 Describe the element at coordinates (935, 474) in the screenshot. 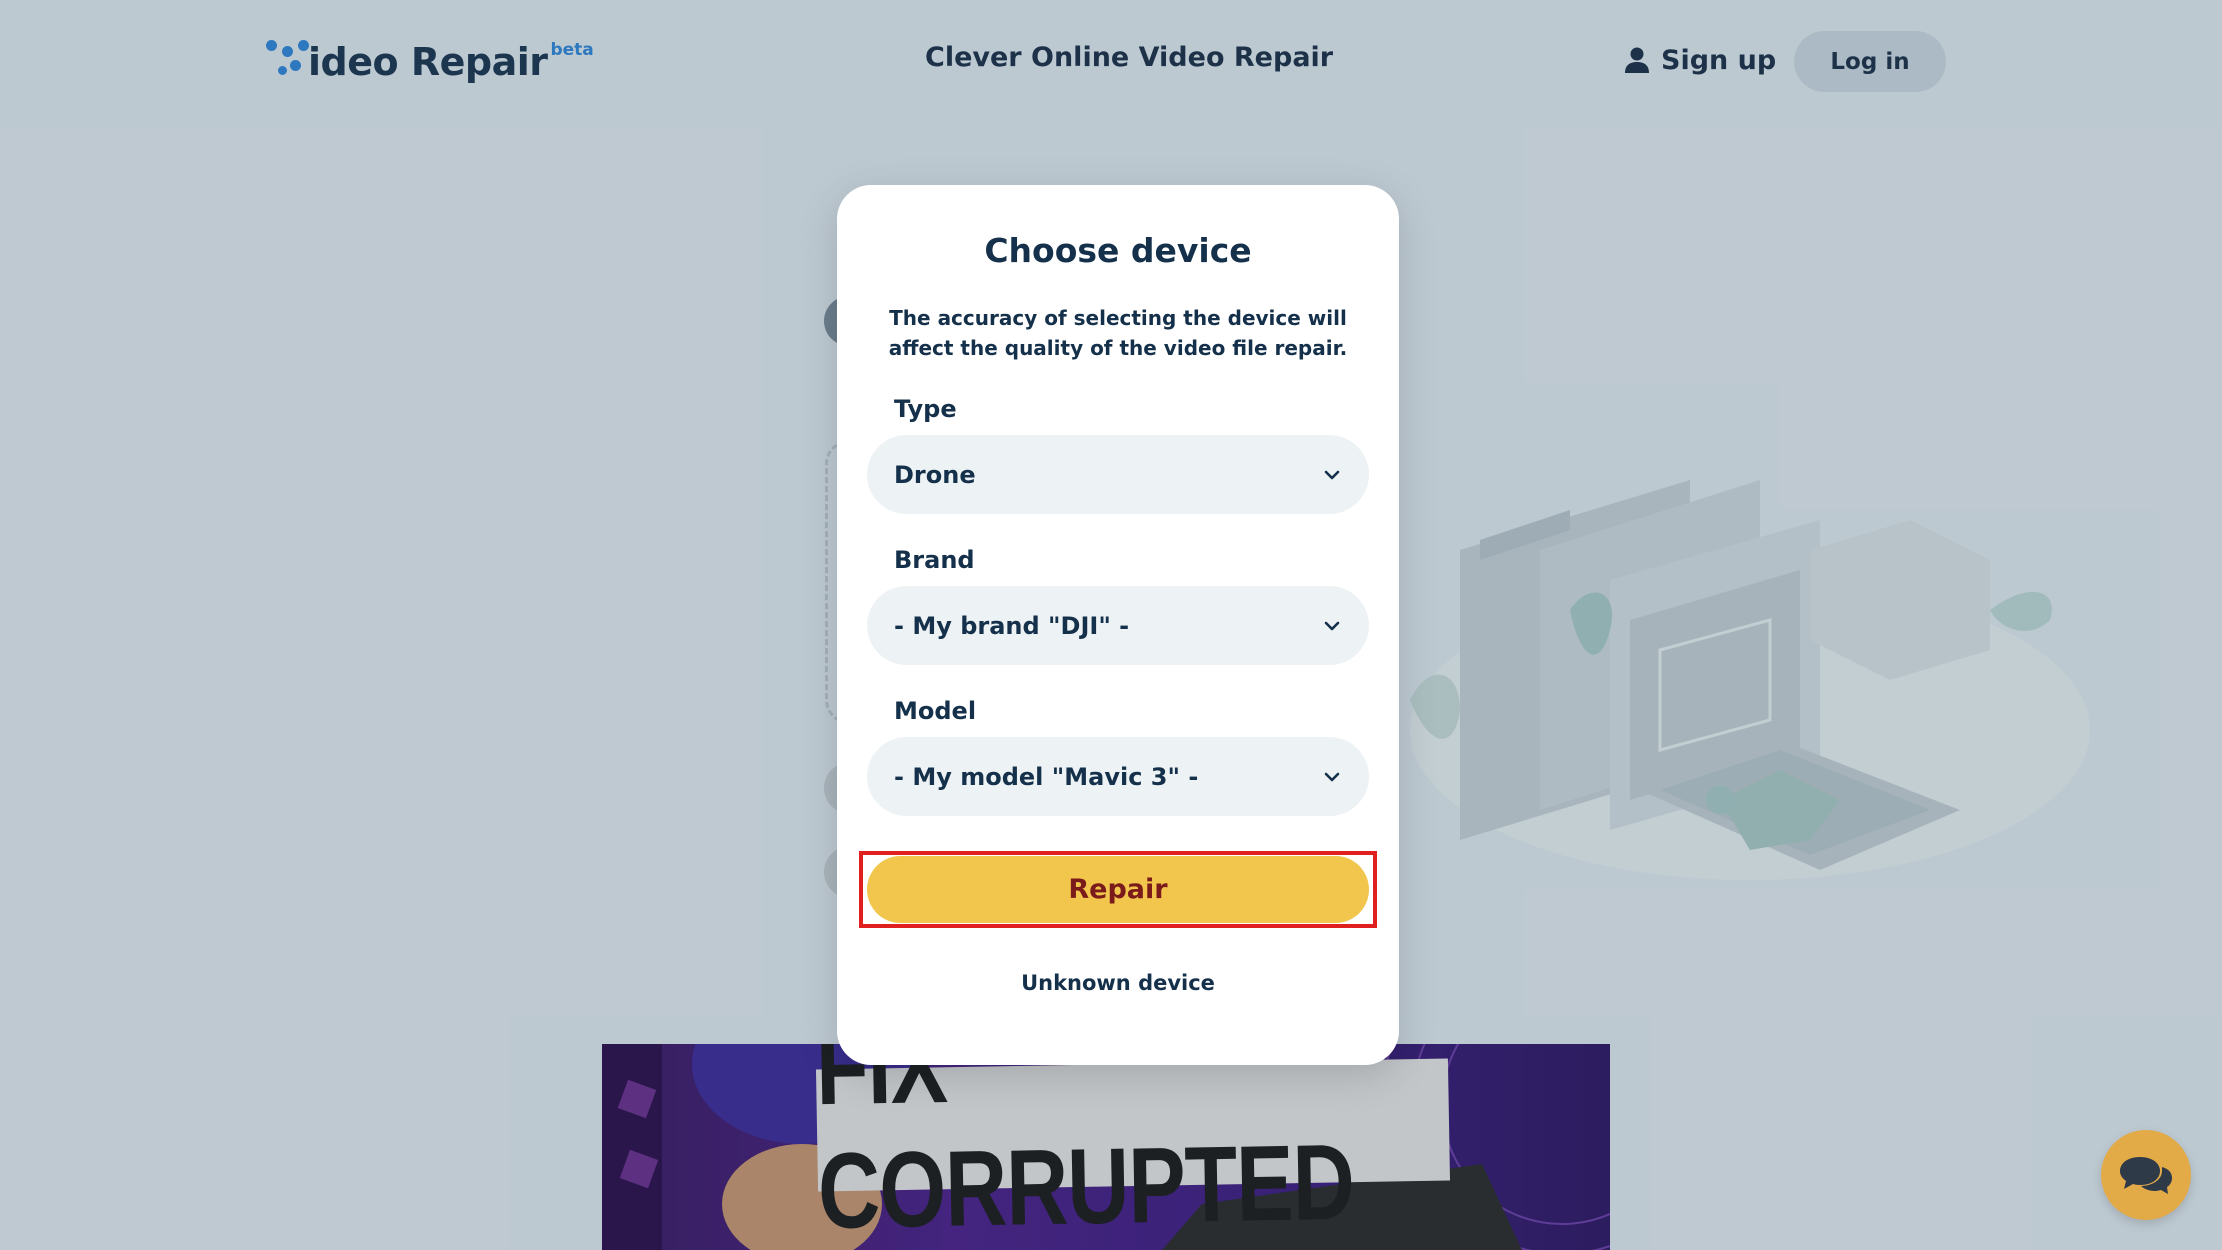

I see `type-select-value: Drone` at that location.